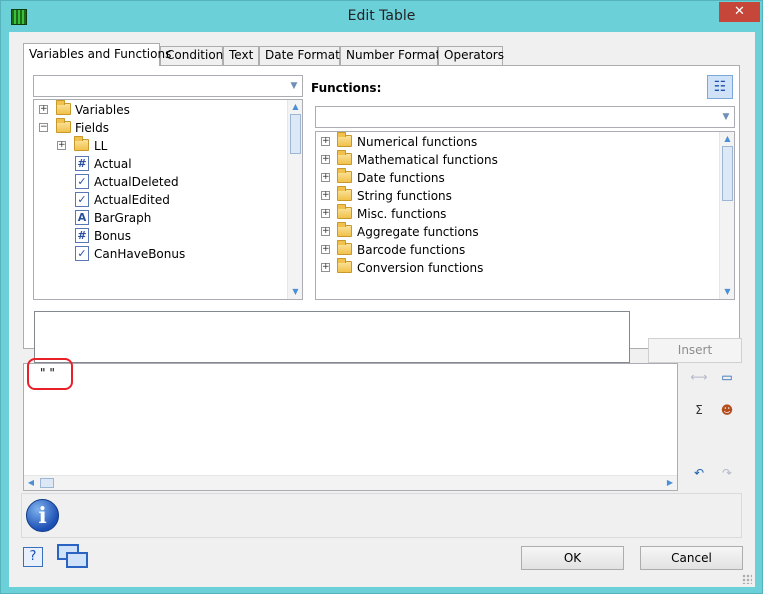 The image size is (763, 594). What do you see at coordinates (43, 127) in the screenshot?
I see `collapse-icon: −` at bounding box center [43, 127].